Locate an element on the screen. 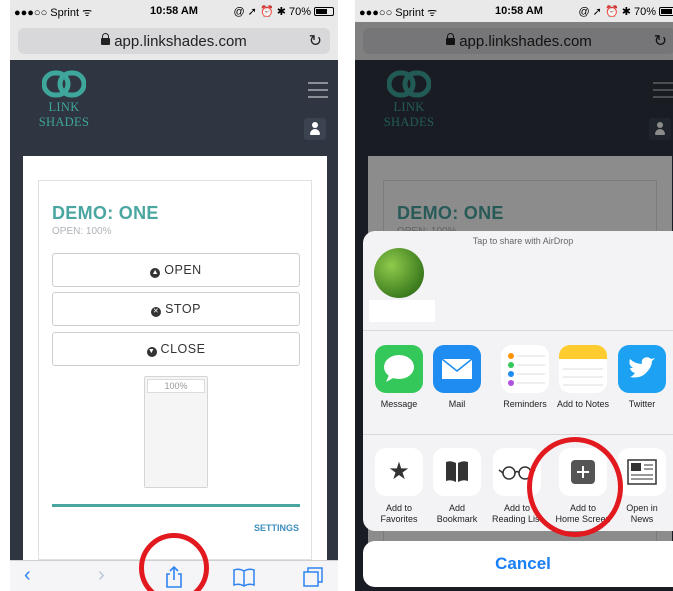  user-account-button is located at coordinates (315, 129).